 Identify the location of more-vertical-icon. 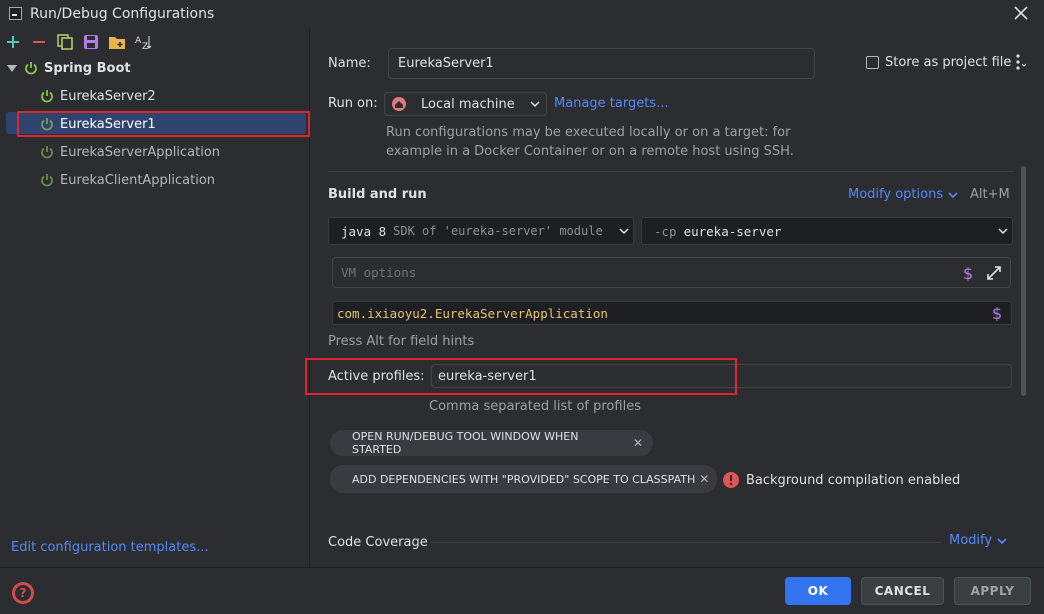
(1021, 62).